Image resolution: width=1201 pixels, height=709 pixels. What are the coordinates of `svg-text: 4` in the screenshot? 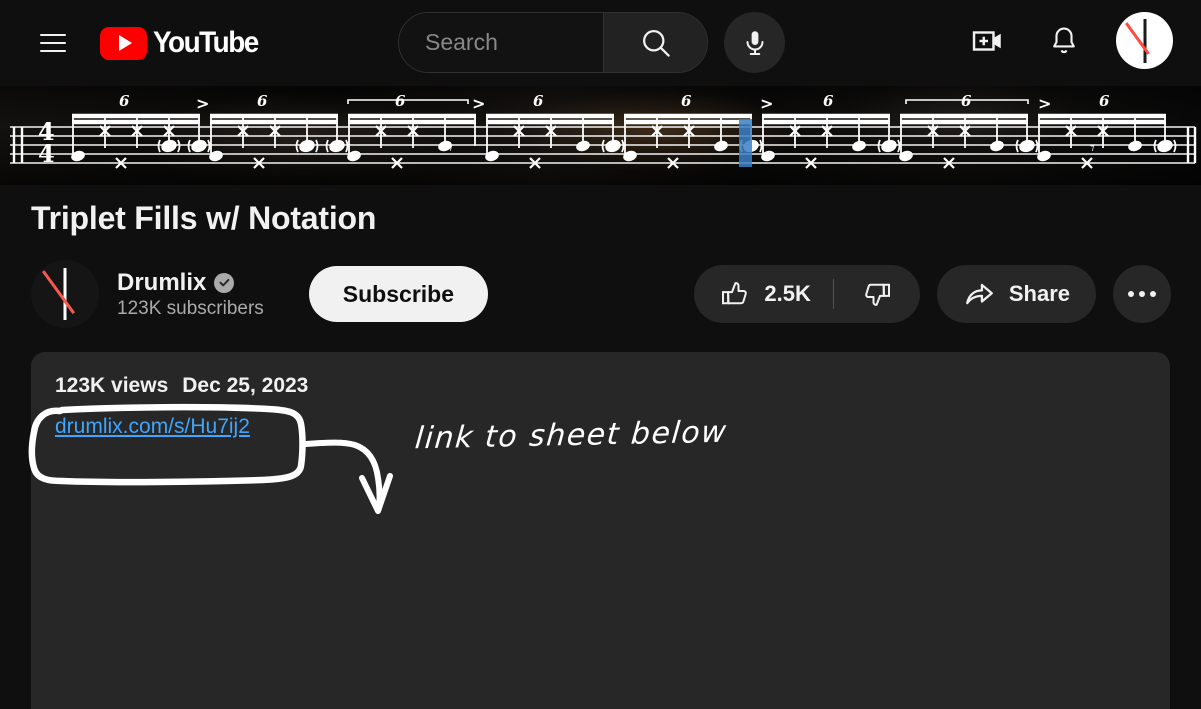 It's located at (46, 153).